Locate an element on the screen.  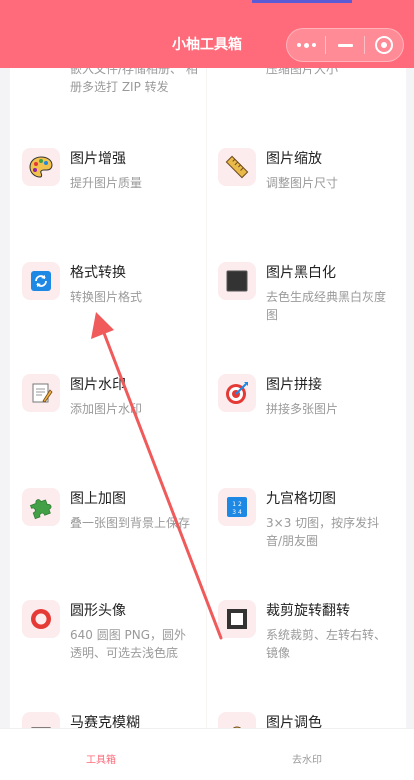
tab-toolbox: 工具箱 is located at coordinates (101, 758).